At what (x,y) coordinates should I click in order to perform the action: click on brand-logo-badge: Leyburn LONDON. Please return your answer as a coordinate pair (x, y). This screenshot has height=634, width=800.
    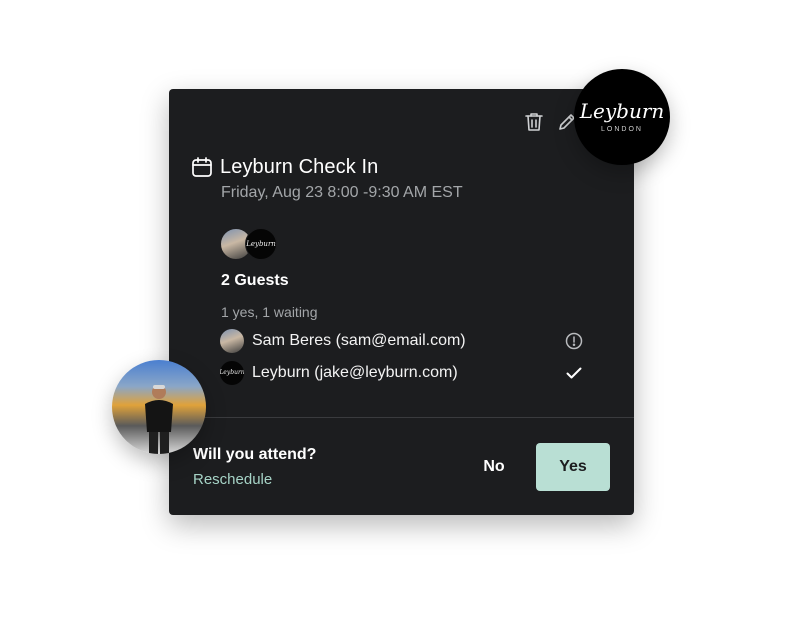
    Looking at the image, I should click on (622, 117).